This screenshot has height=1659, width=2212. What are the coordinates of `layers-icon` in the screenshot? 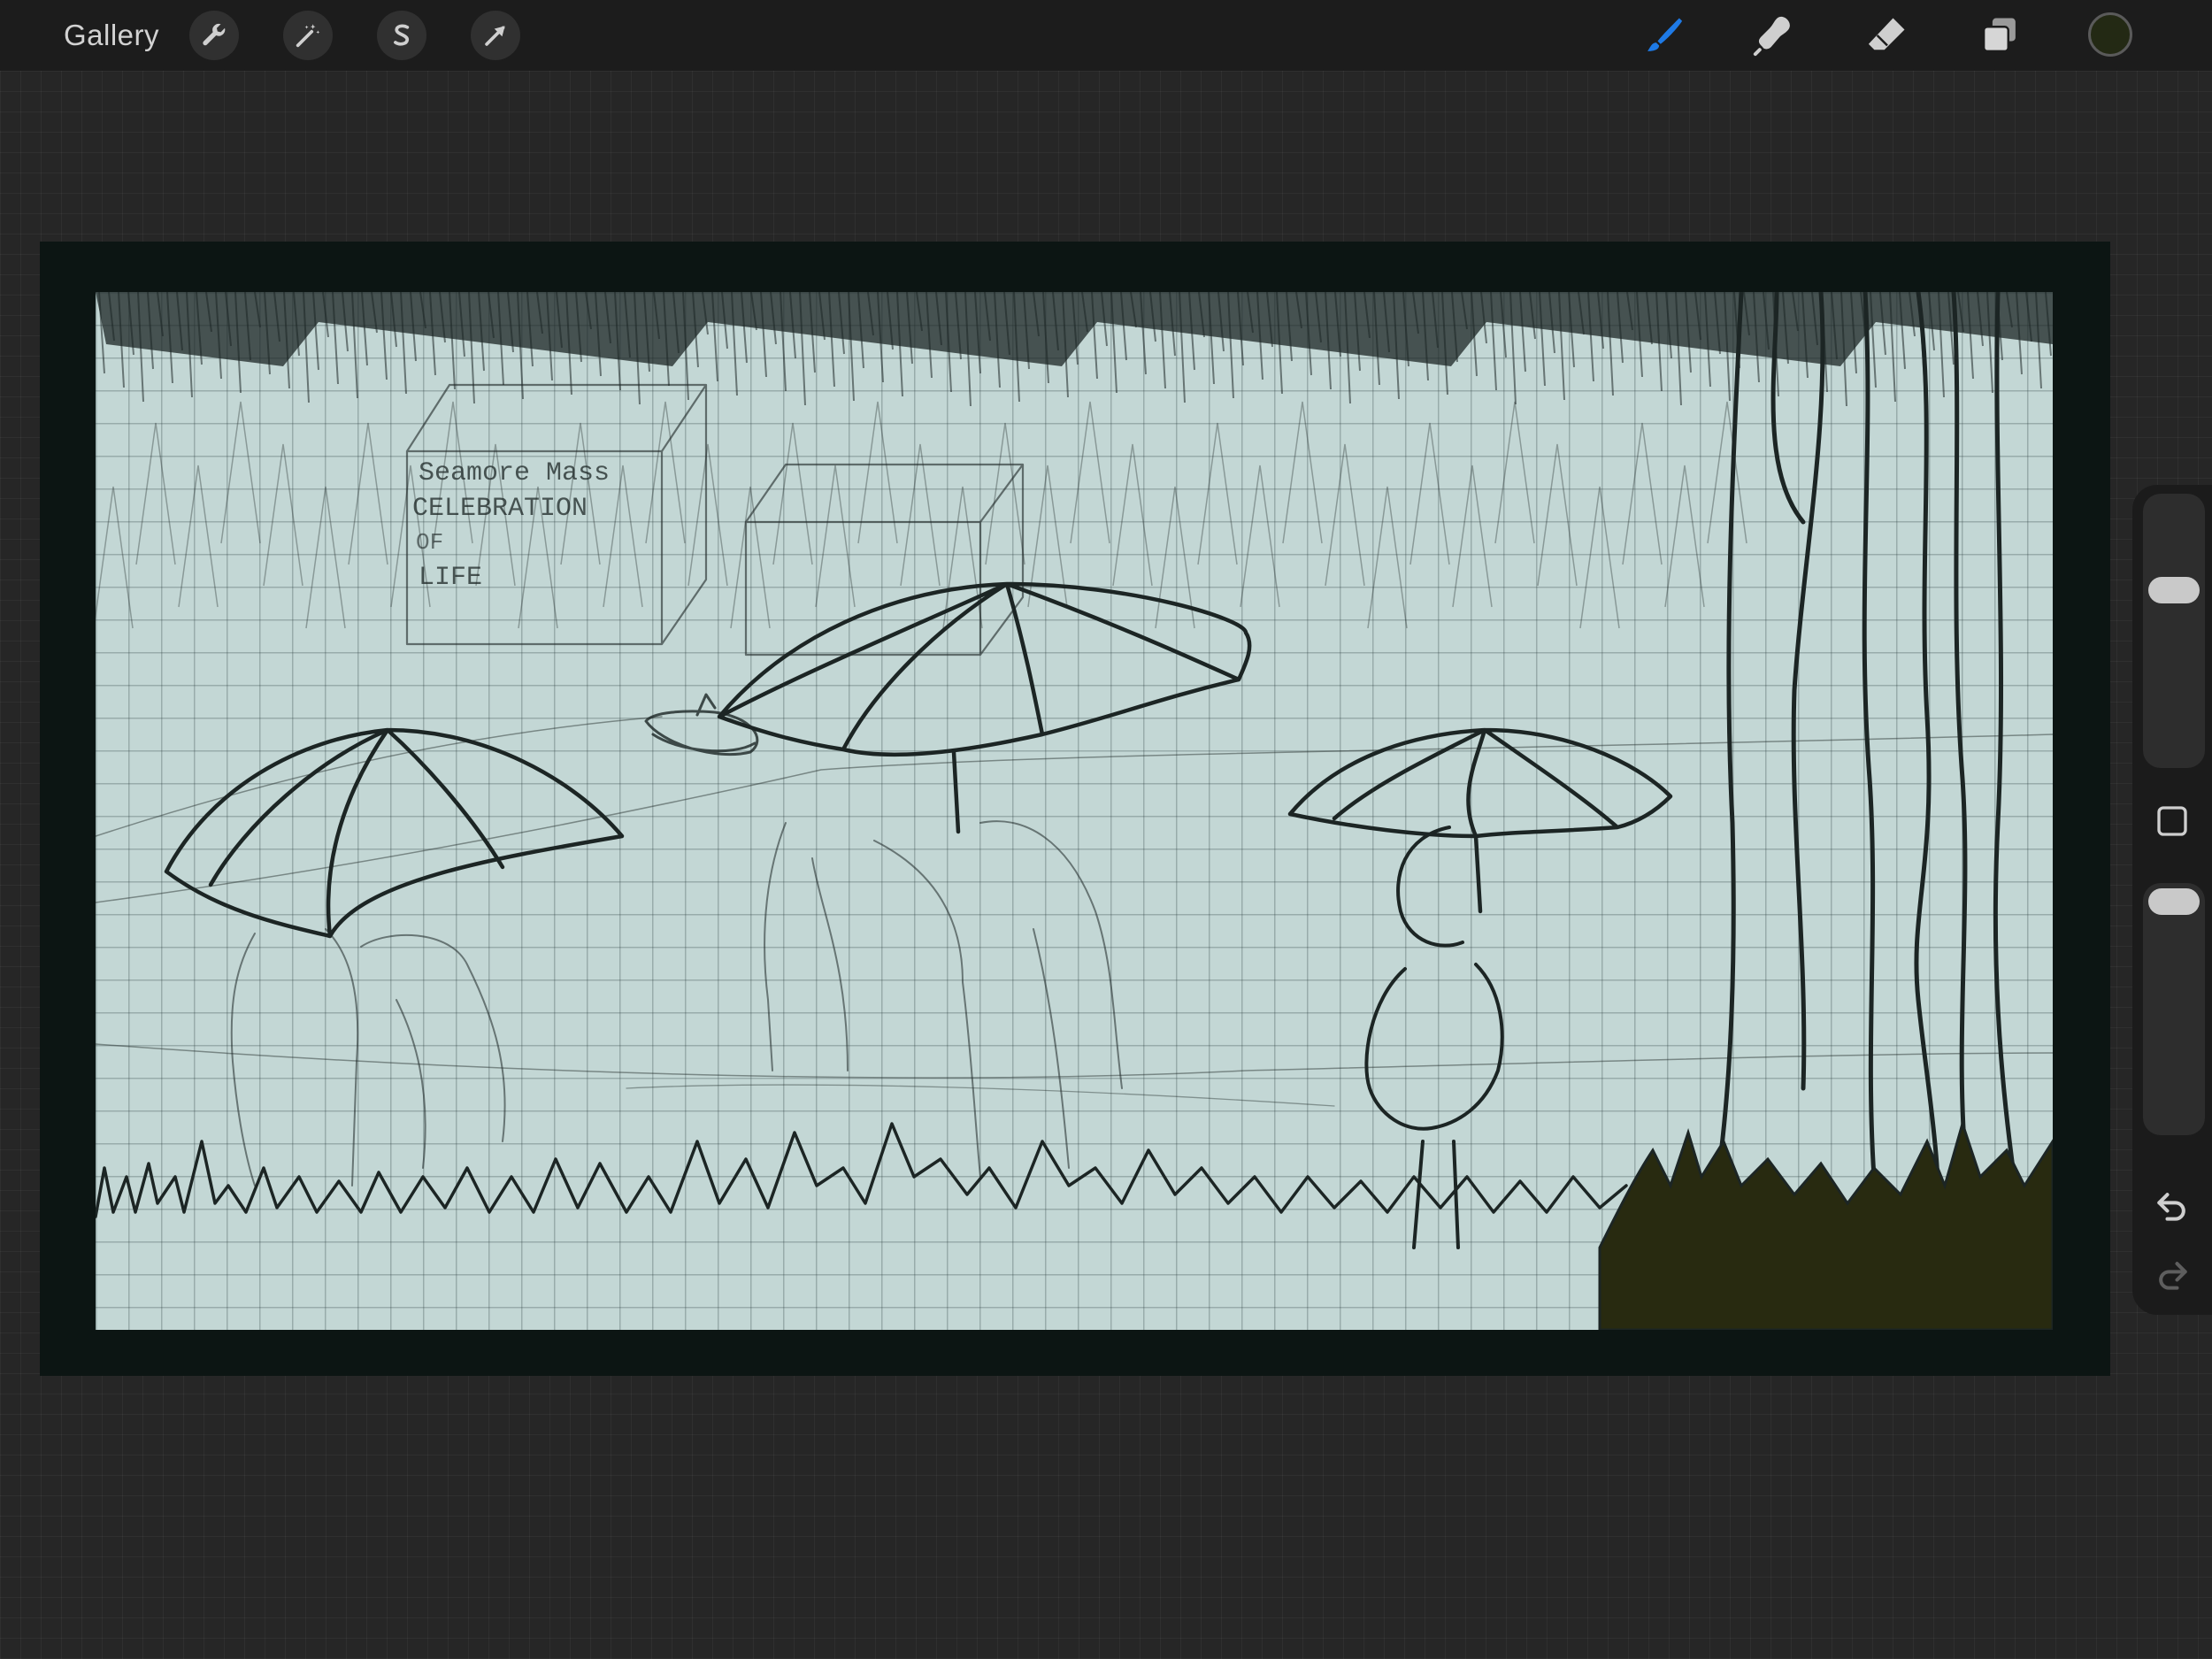 It's located at (1999, 36).